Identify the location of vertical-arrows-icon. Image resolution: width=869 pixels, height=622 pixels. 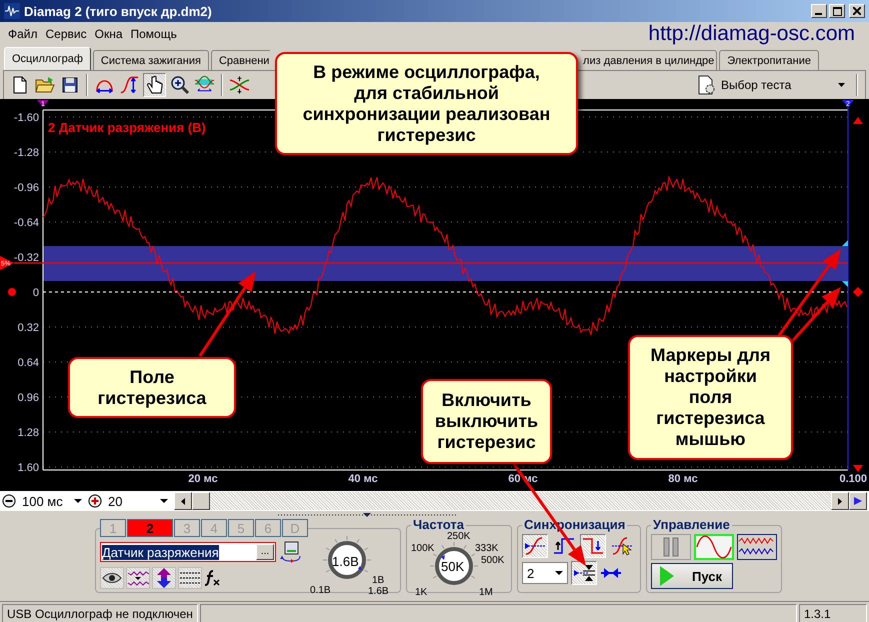
(164, 578).